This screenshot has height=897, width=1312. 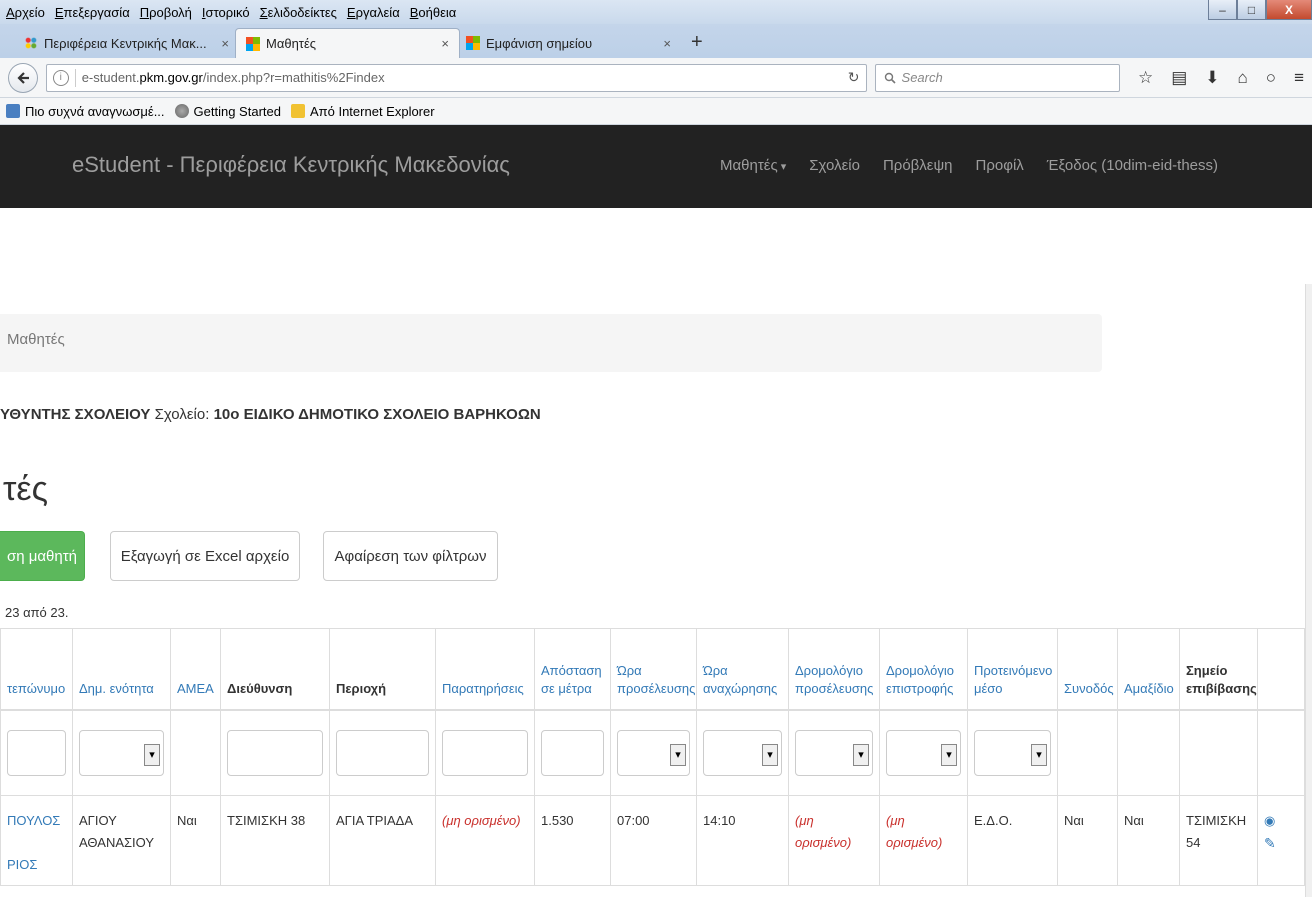 I want to click on menu-item: Επεξεργασία, so click(x=92, y=12).